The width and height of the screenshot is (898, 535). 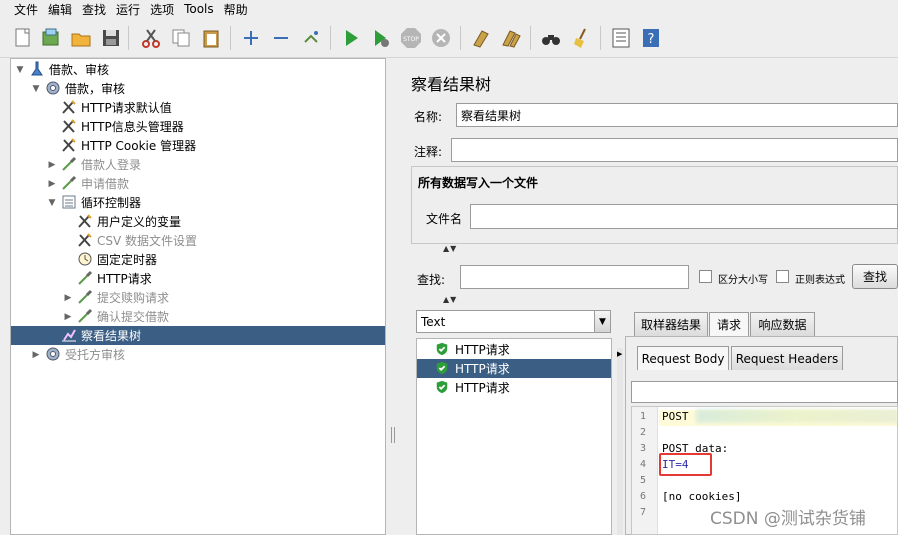 What do you see at coordinates (450, 299) in the screenshot?
I see `collapse-arrows-lower: ▲▼` at bounding box center [450, 299].